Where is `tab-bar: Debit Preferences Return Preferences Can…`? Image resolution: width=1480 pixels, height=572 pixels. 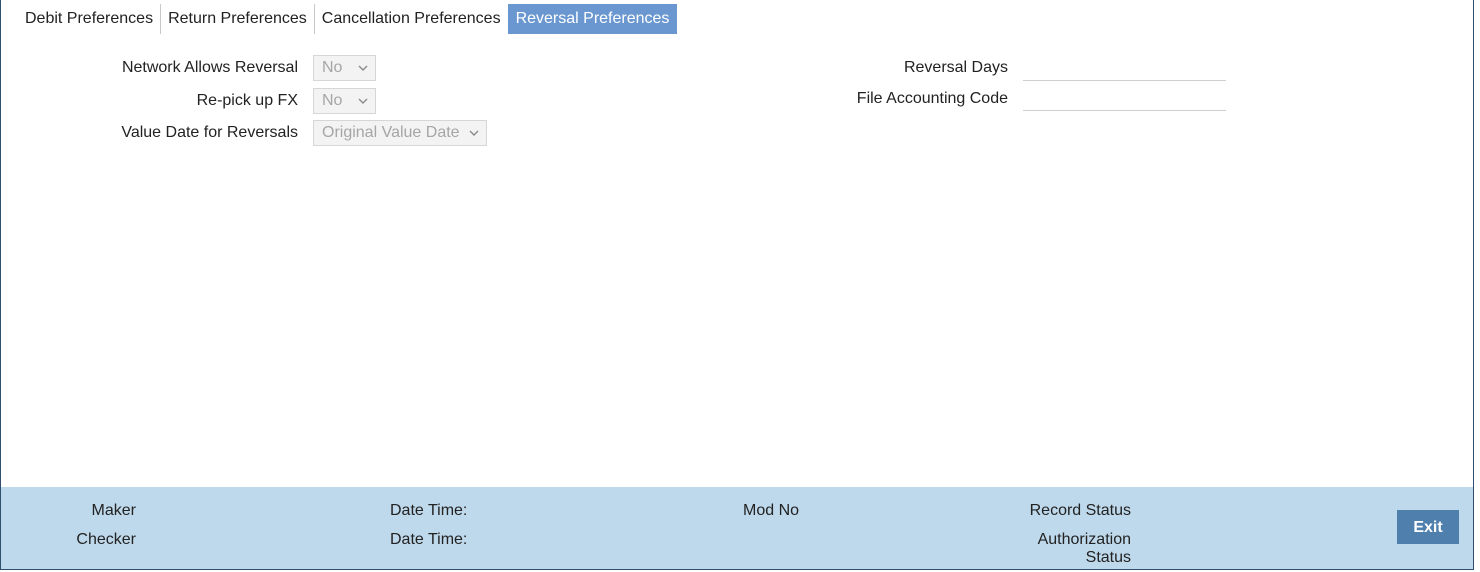
tab-bar: Debit Preferences Return Preferences Can… is located at coordinates (348, 19).